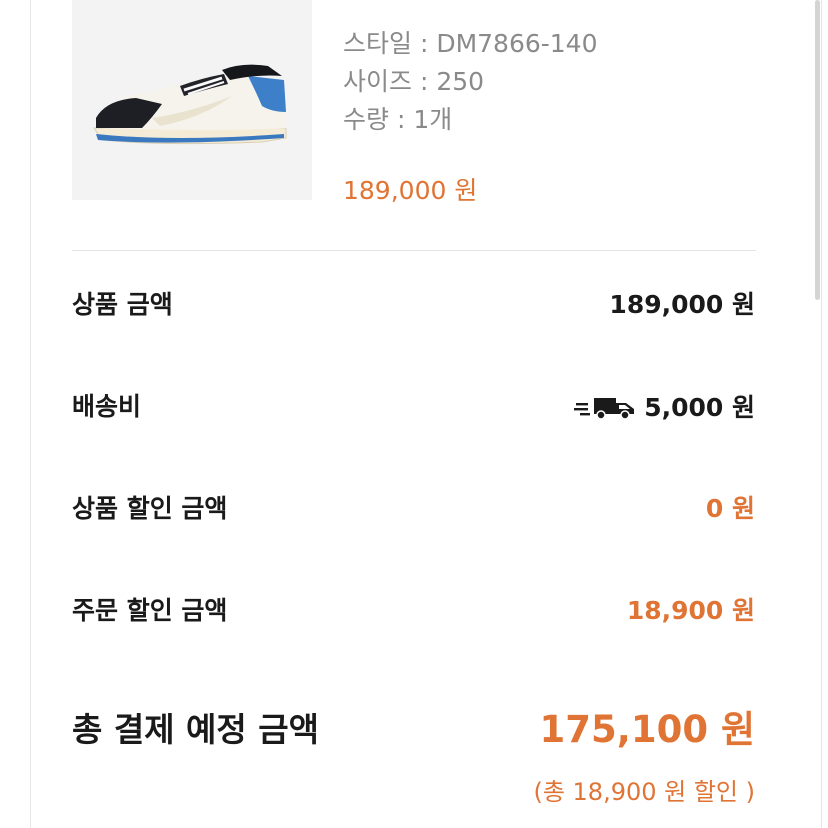 This screenshot has width=828, height=828. What do you see at coordinates (414, 250) in the screenshot?
I see `section-divider` at bounding box center [414, 250].